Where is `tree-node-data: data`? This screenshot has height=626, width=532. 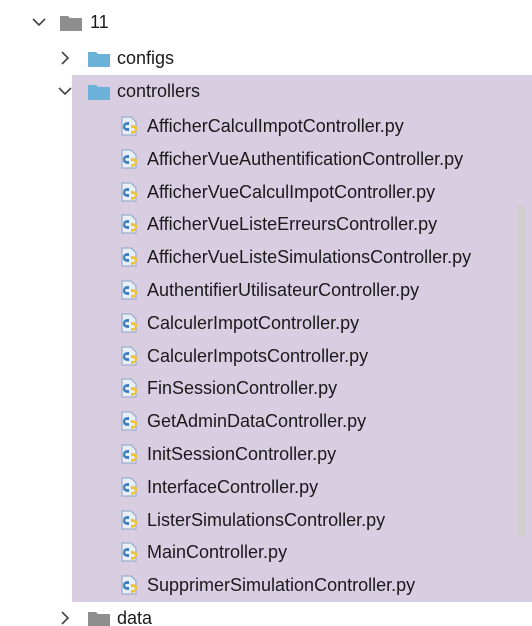 tree-node-data: data is located at coordinates (266, 614).